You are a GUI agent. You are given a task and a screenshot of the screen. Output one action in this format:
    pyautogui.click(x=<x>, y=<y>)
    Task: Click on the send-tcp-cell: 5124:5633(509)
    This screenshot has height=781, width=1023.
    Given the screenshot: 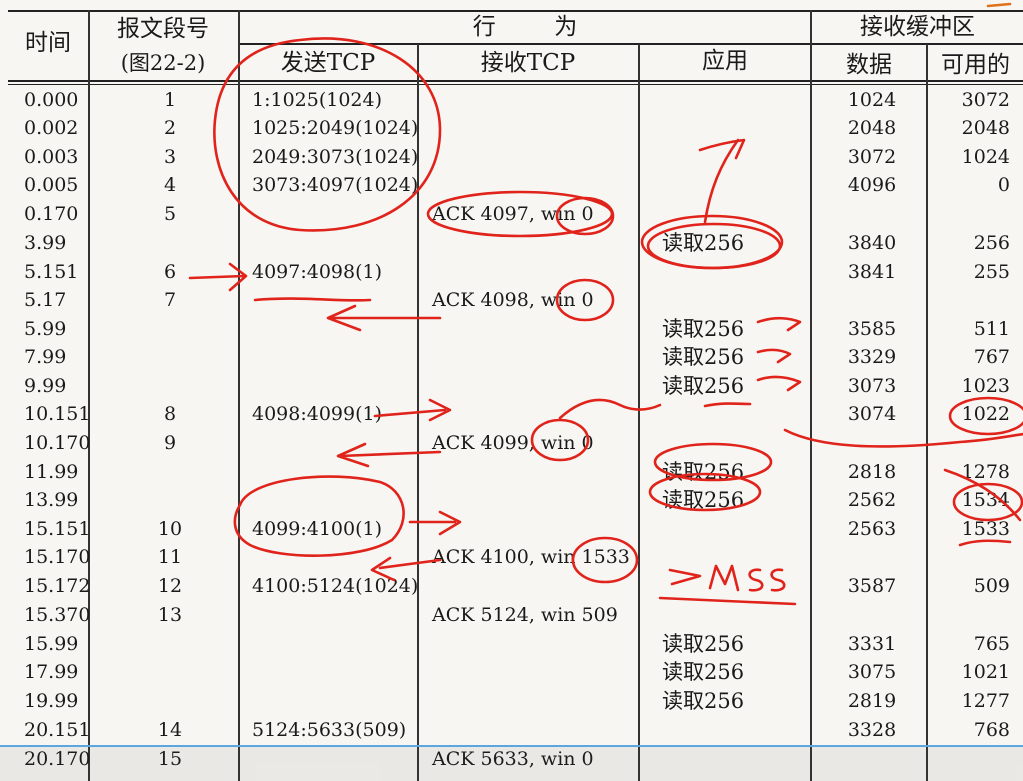 What is the action you would take?
    pyautogui.click(x=329, y=730)
    